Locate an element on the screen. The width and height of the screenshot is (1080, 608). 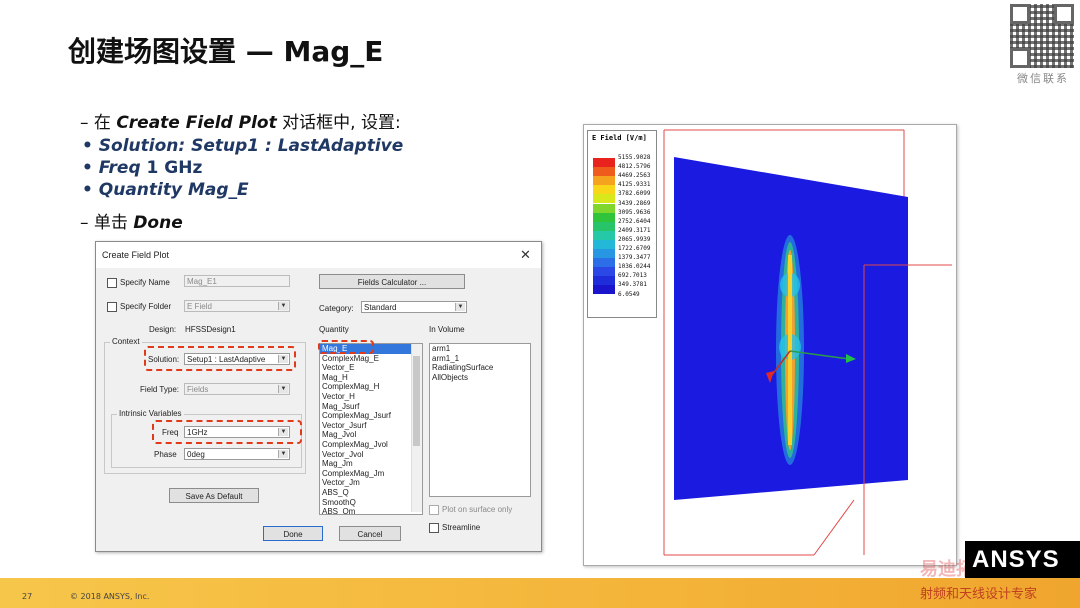
bullet-freq: • Freq 1 GHz is located at coordinates (142, 168).